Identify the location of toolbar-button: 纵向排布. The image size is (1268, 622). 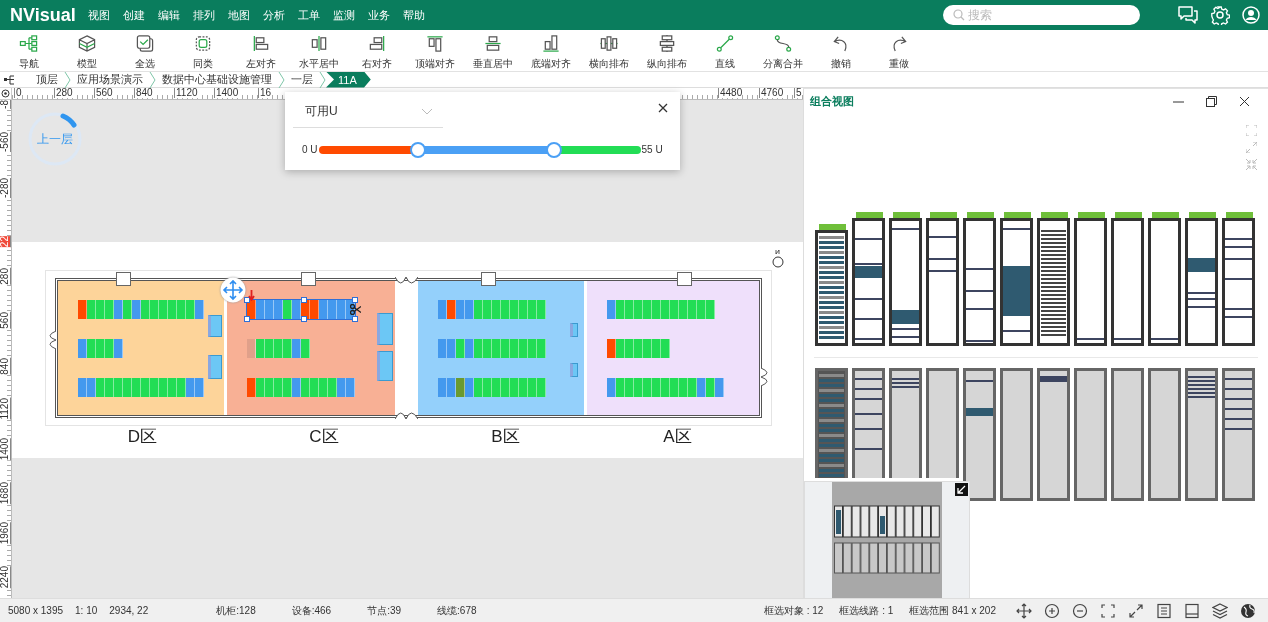
(667, 50).